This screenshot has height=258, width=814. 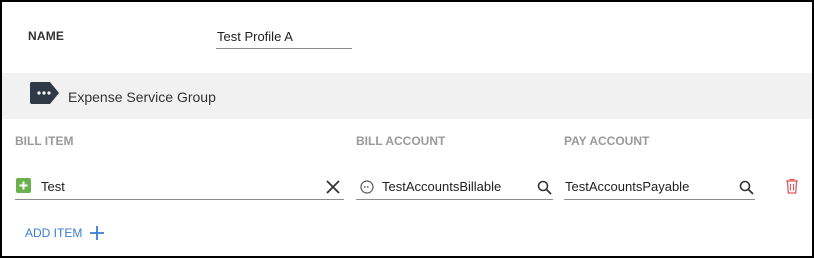 I want to click on add-item-button: ADD ITEM, so click(x=65, y=233).